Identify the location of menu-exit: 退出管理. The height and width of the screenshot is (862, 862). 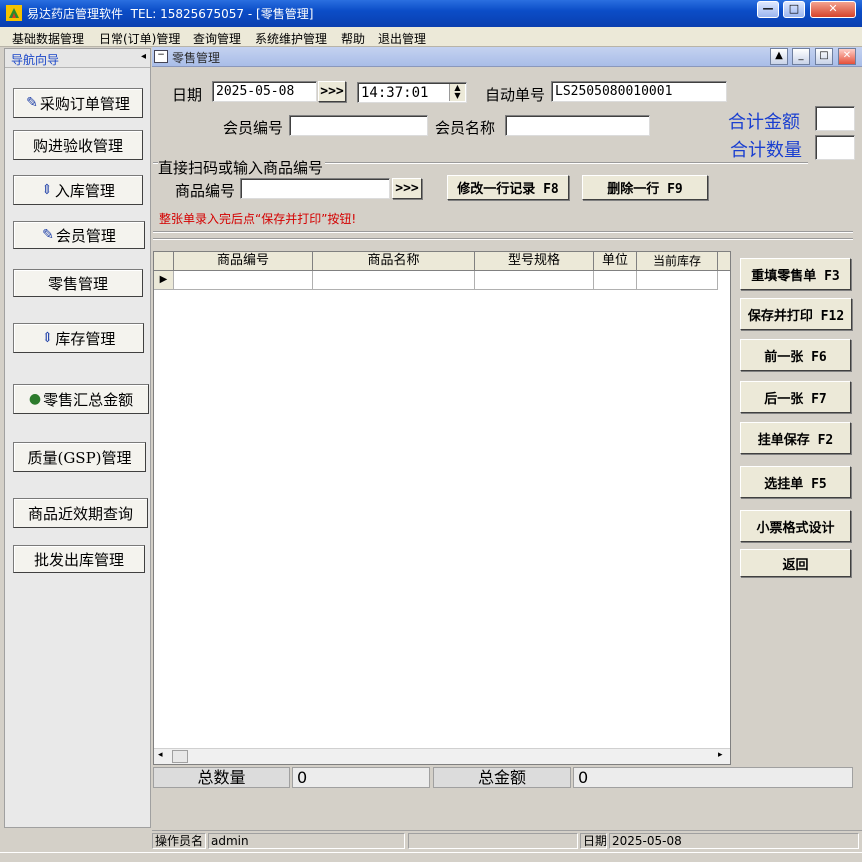
(402, 38).